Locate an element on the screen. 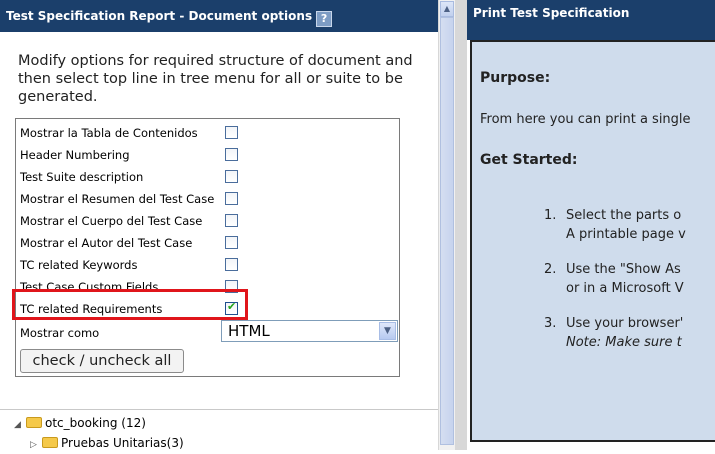  format-select-value: HTML is located at coordinates (249, 331).